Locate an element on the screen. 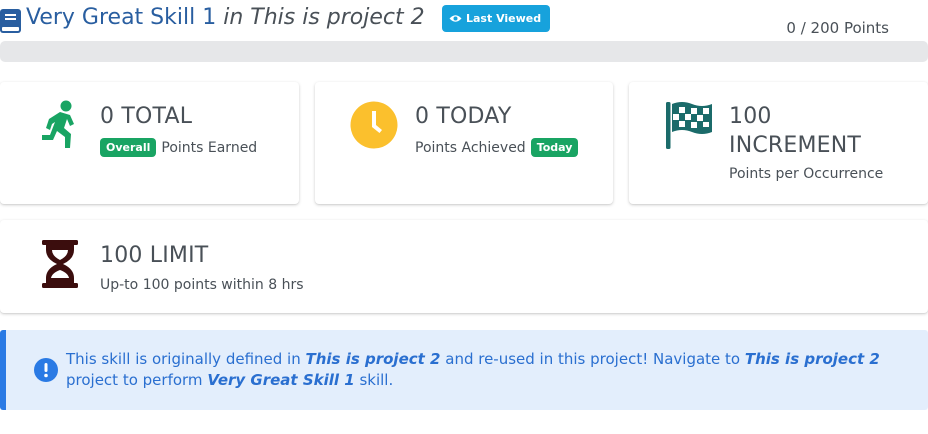  alert-skill-name: Very Great Skill 1 is located at coordinates (281, 380).